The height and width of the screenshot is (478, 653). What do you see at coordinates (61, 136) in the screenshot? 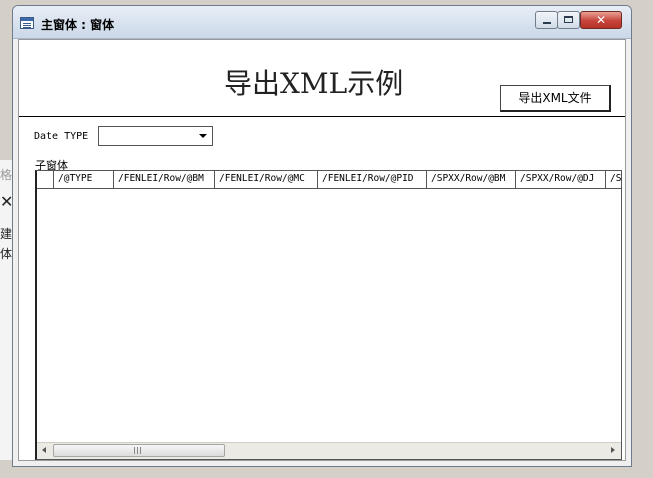
I see `date-type-label: Date TYPE` at bounding box center [61, 136].